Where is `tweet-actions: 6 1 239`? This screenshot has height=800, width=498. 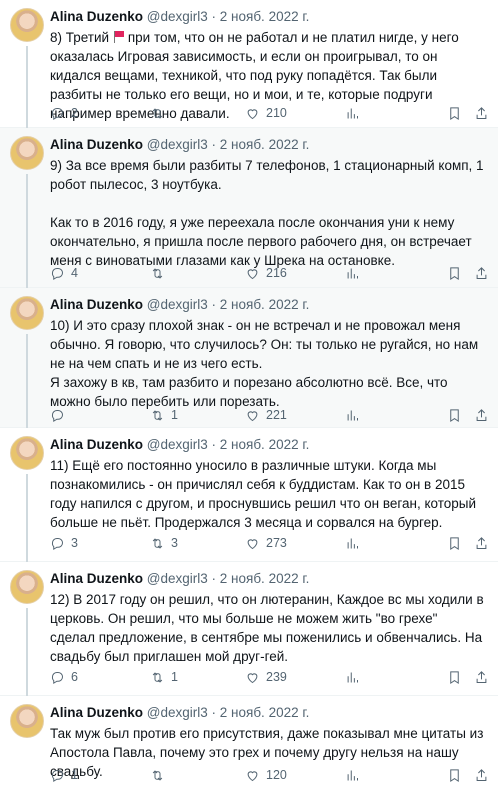
tweet-actions: 6 1 239 is located at coordinates (269, 677).